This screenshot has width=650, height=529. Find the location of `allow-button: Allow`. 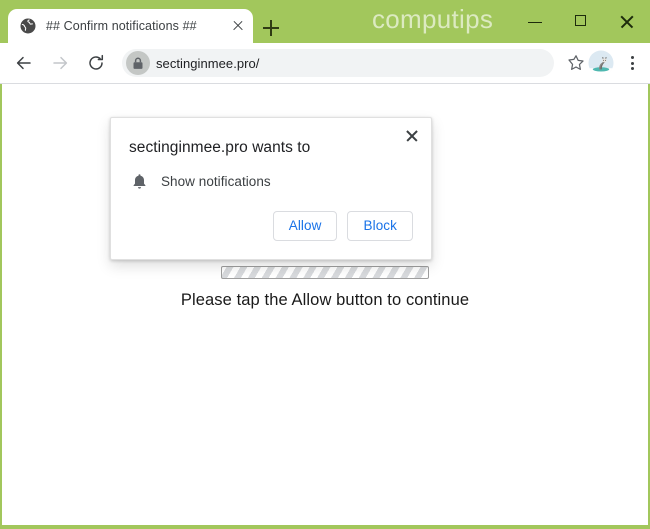

allow-button: Allow is located at coordinates (305, 225).